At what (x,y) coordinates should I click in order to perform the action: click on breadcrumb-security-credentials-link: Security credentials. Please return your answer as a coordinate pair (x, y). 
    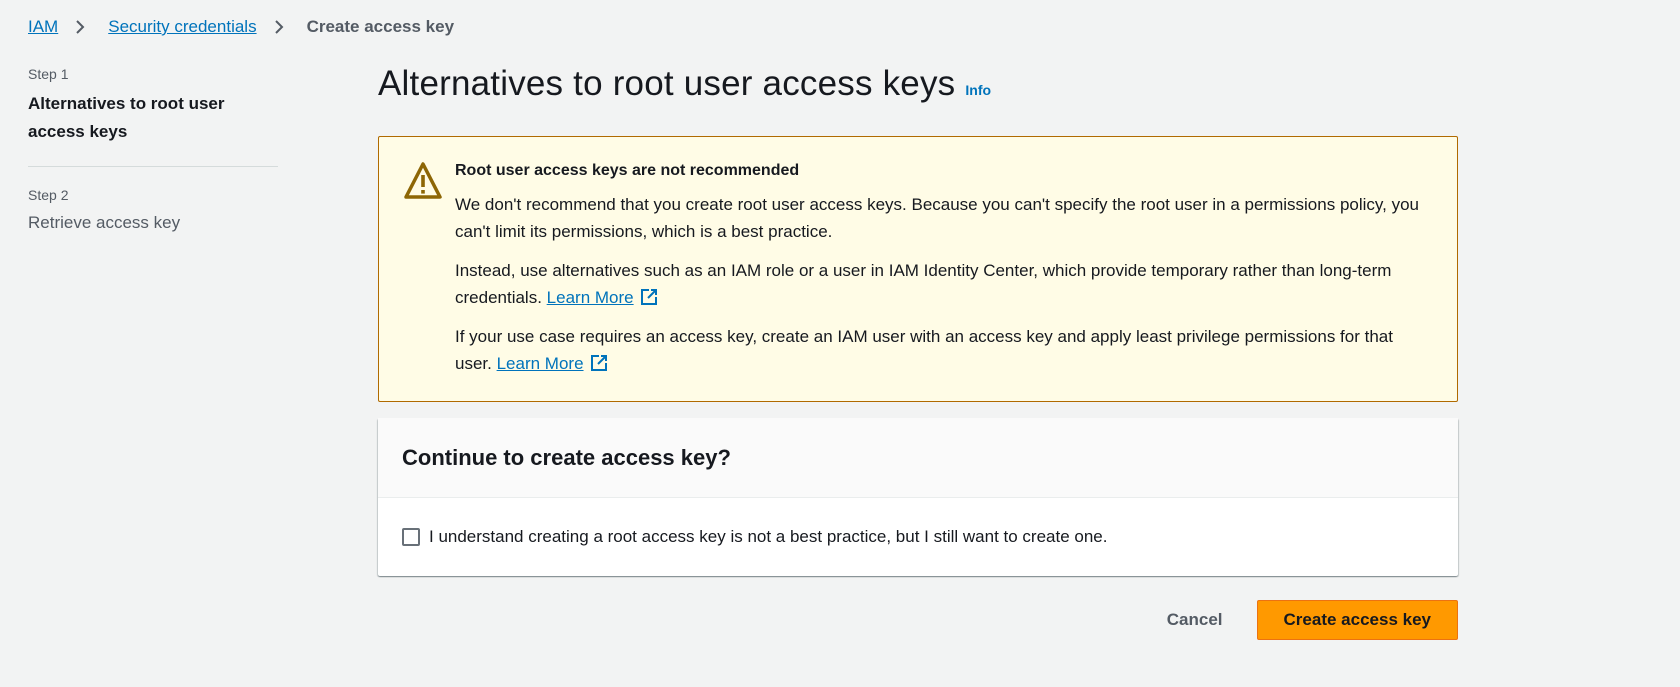
    Looking at the image, I should click on (182, 27).